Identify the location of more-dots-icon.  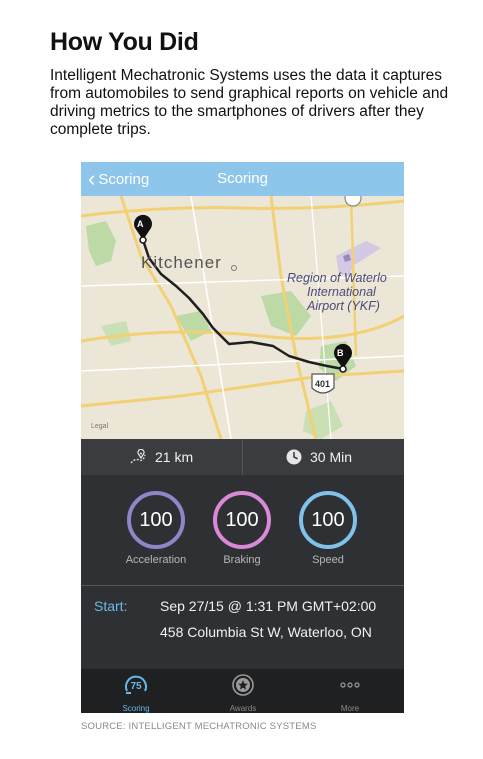
(350, 685).